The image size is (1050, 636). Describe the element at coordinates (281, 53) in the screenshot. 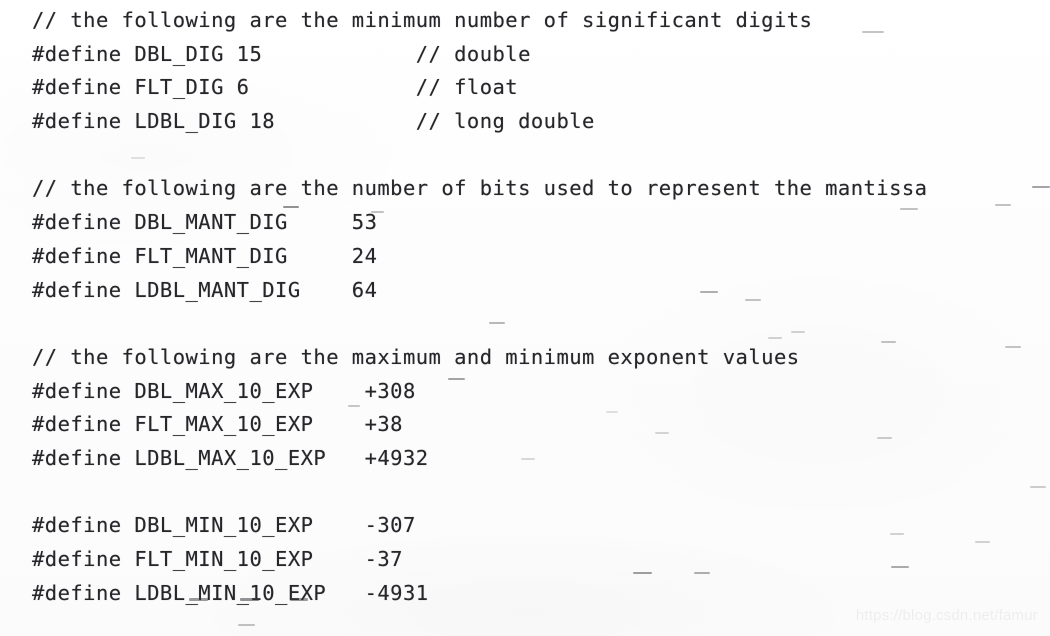

I see `code-line: #define DBL_DIG 15 // double` at that location.